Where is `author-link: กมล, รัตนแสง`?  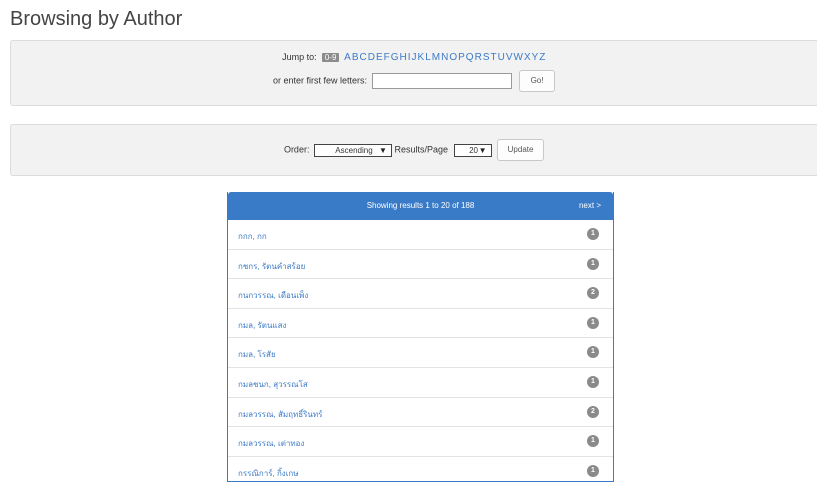
author-link: กมล, รัตนแสง is located at coordinates (262, 325).